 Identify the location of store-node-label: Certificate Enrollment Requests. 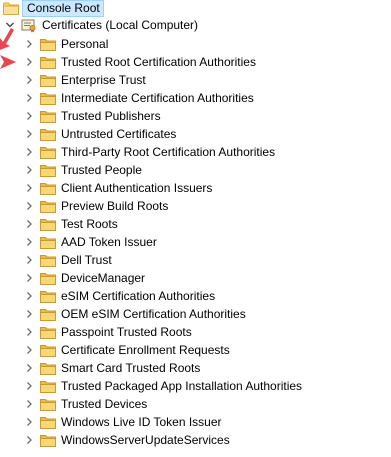
(145, 350).